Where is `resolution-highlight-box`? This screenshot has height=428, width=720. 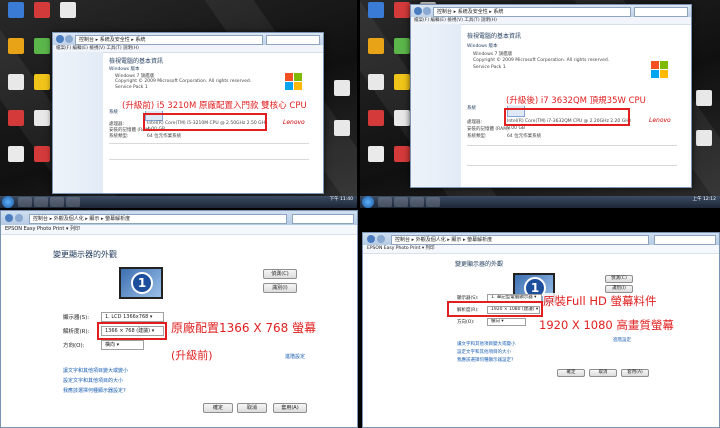
resolution-highlight-box is located at coordinates (495, 309).